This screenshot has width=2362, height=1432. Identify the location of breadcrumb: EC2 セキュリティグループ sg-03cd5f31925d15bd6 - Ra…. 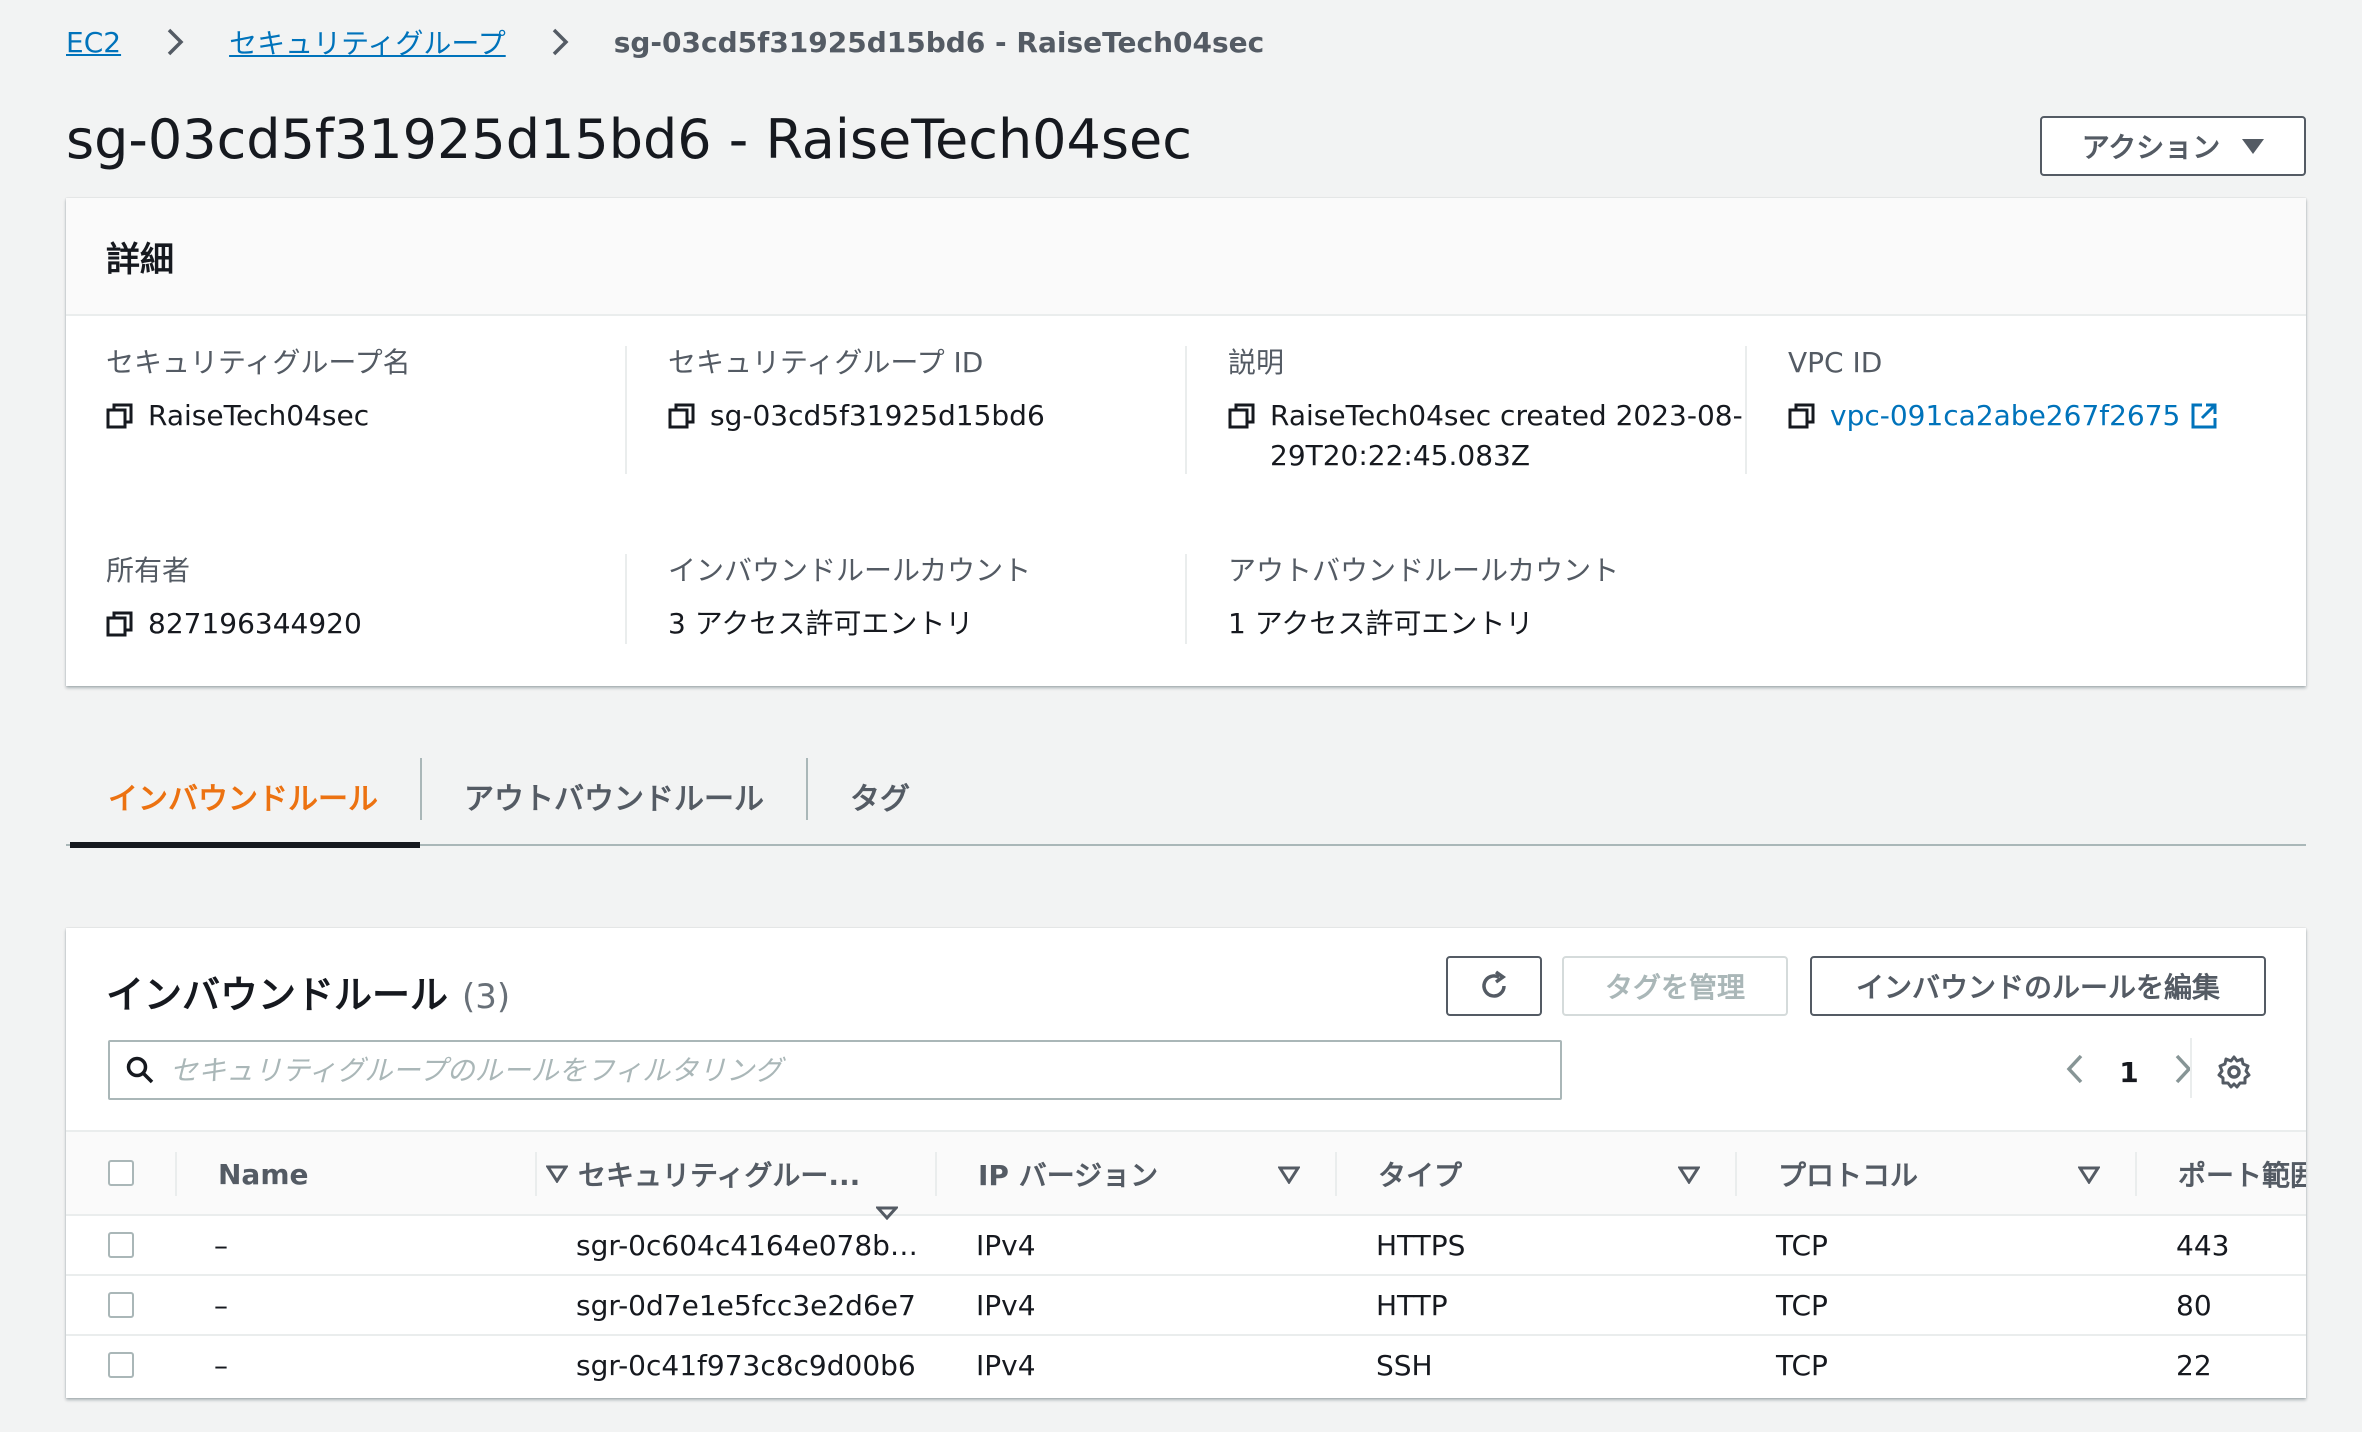
(665, 42).